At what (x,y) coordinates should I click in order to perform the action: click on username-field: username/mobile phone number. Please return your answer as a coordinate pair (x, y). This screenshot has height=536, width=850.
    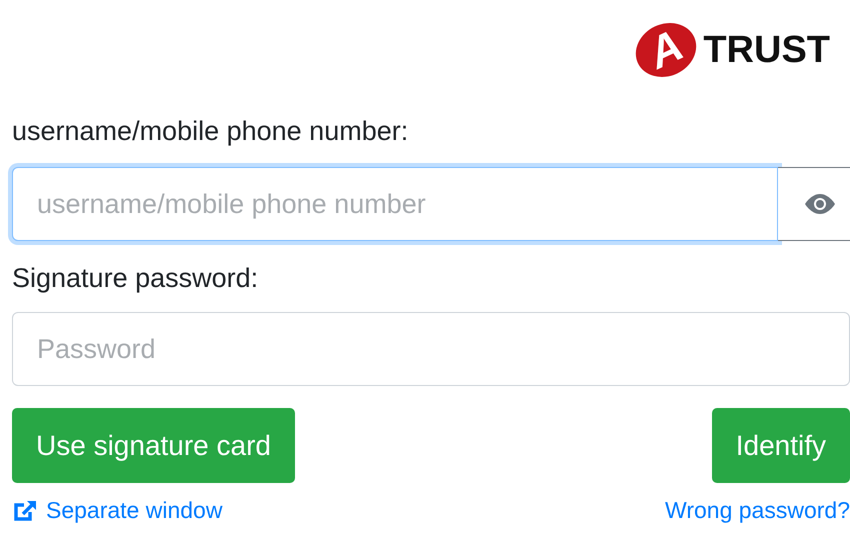
    Looking at the image, I should click on (395, 204).